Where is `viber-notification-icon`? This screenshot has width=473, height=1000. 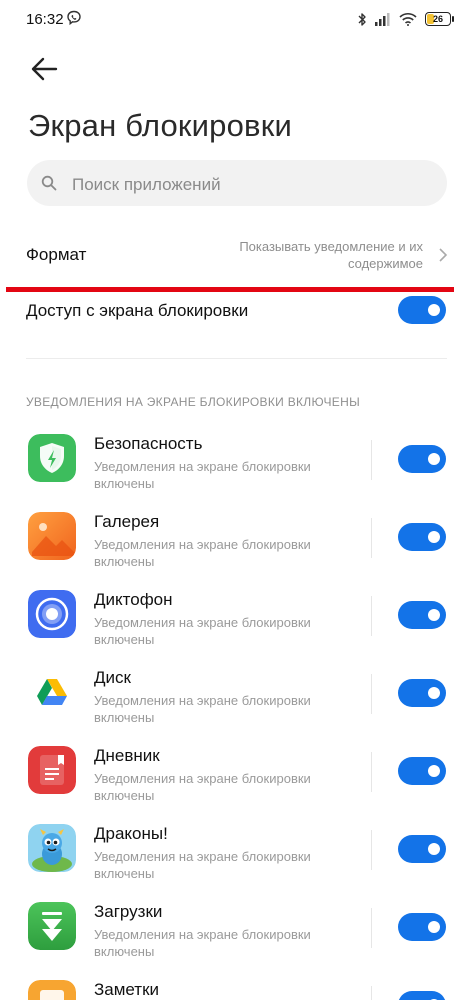 viber-notification-icon is located at coordinates (74, 18).